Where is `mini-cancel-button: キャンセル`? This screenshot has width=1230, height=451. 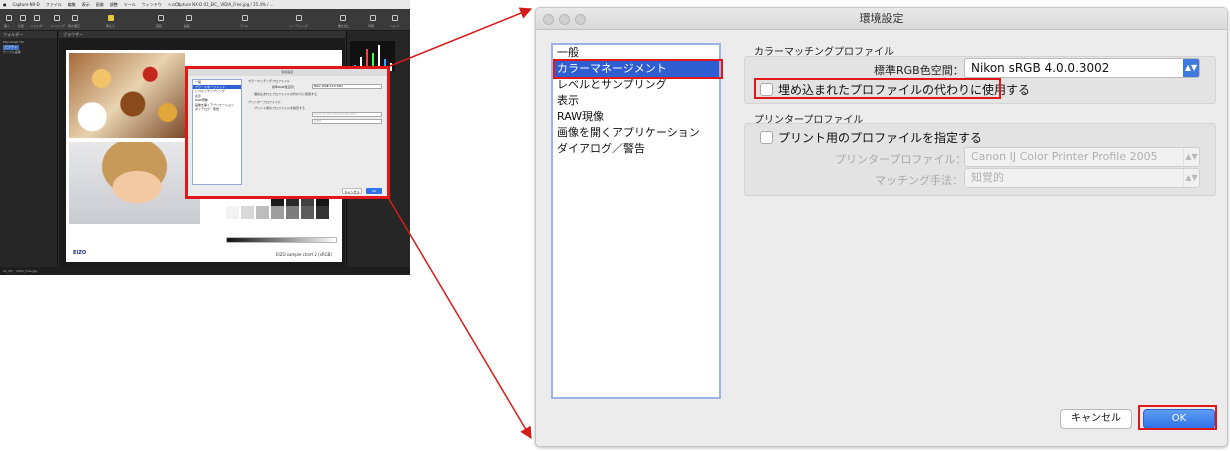 mini-cancel-button: キャンセル is located at coordinates (352, 191).